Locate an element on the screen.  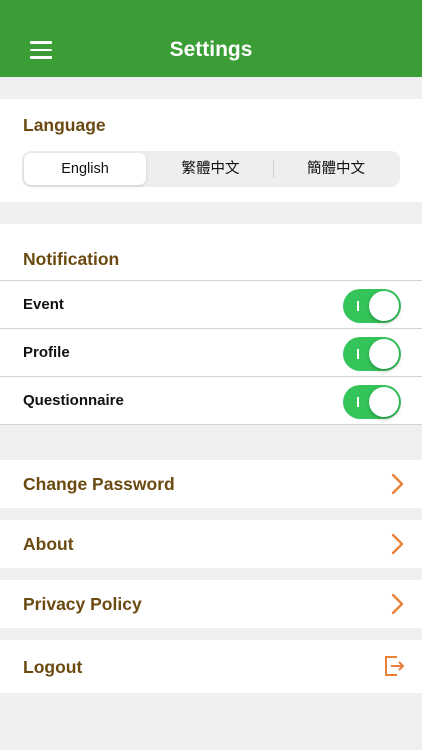
language-option-traditional-chinese: 繁體中文 is located at coordinates (210, 169).